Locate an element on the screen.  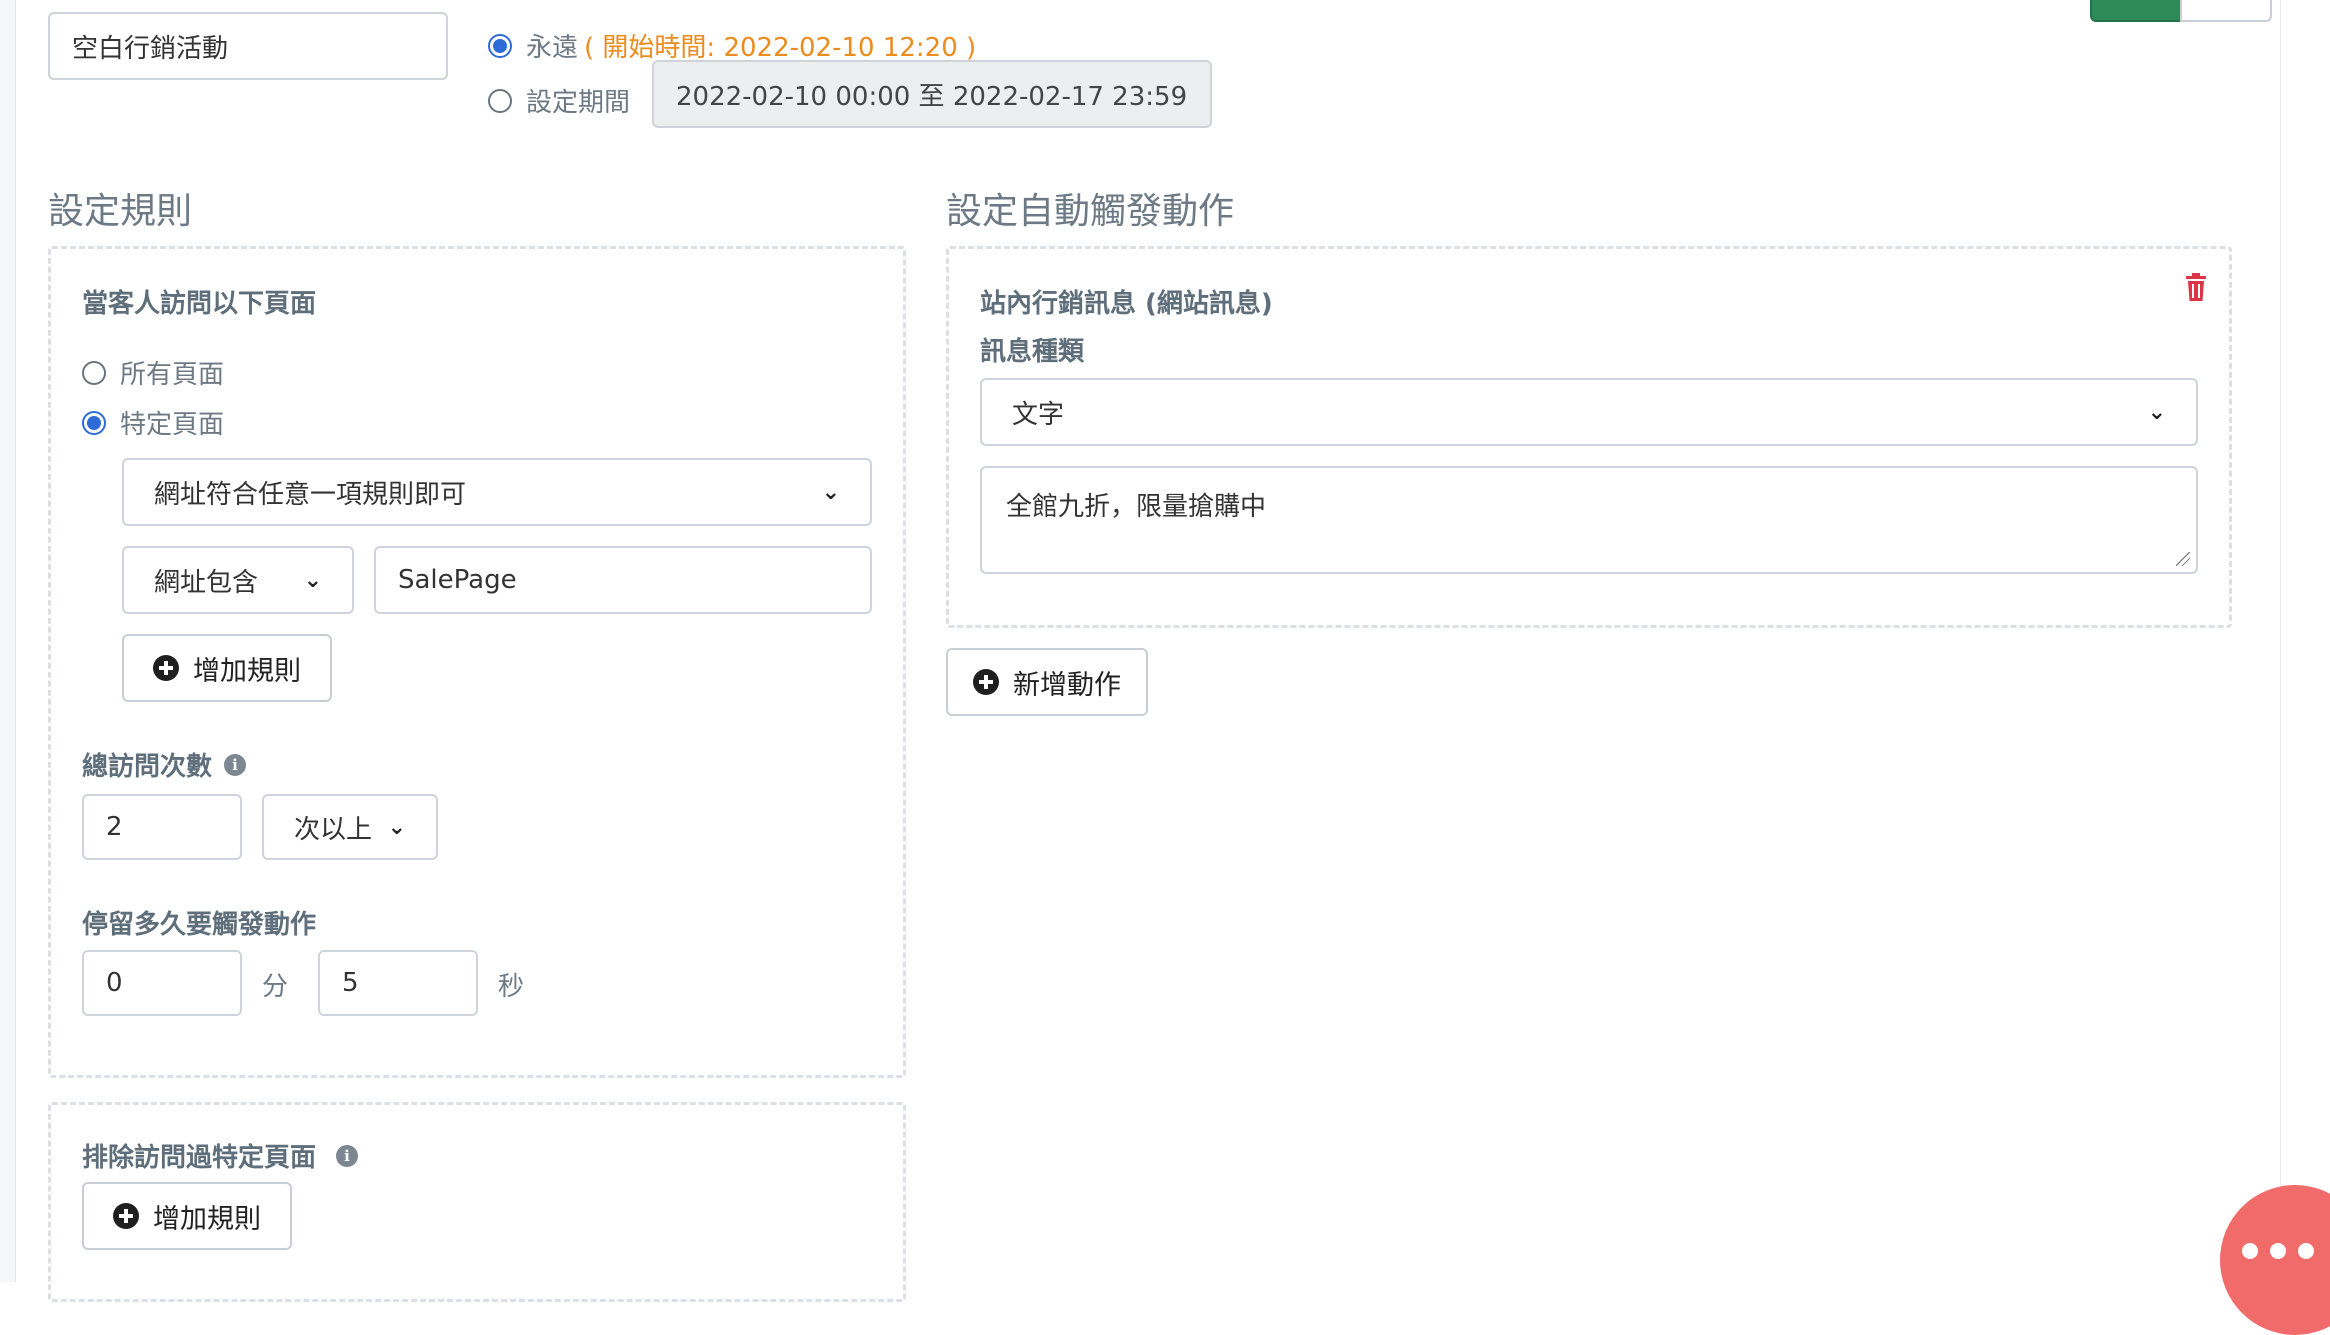
content-right-border is located at coordinates (2280, 641).